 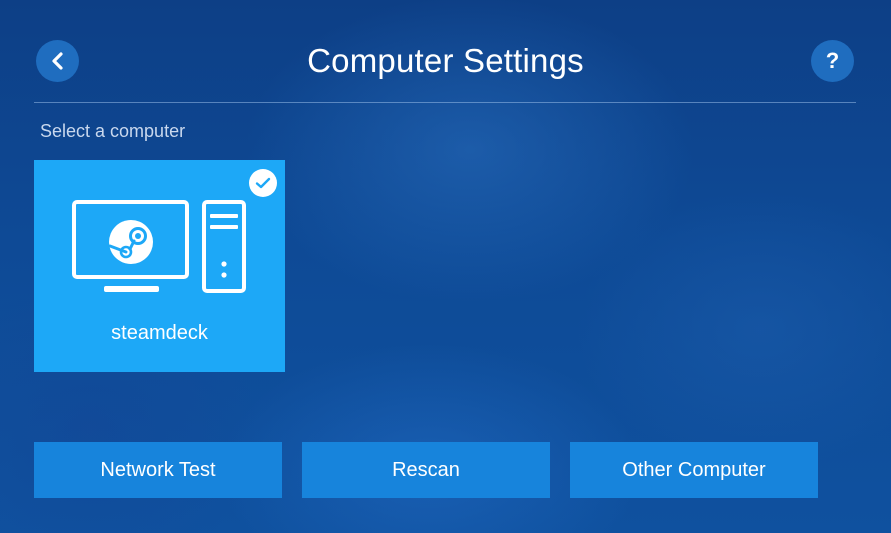 What do you see at coordinates (694, 470) in the screenshot?
I see `other-computer-button: Other Computer` at bounding box center [694, 470].